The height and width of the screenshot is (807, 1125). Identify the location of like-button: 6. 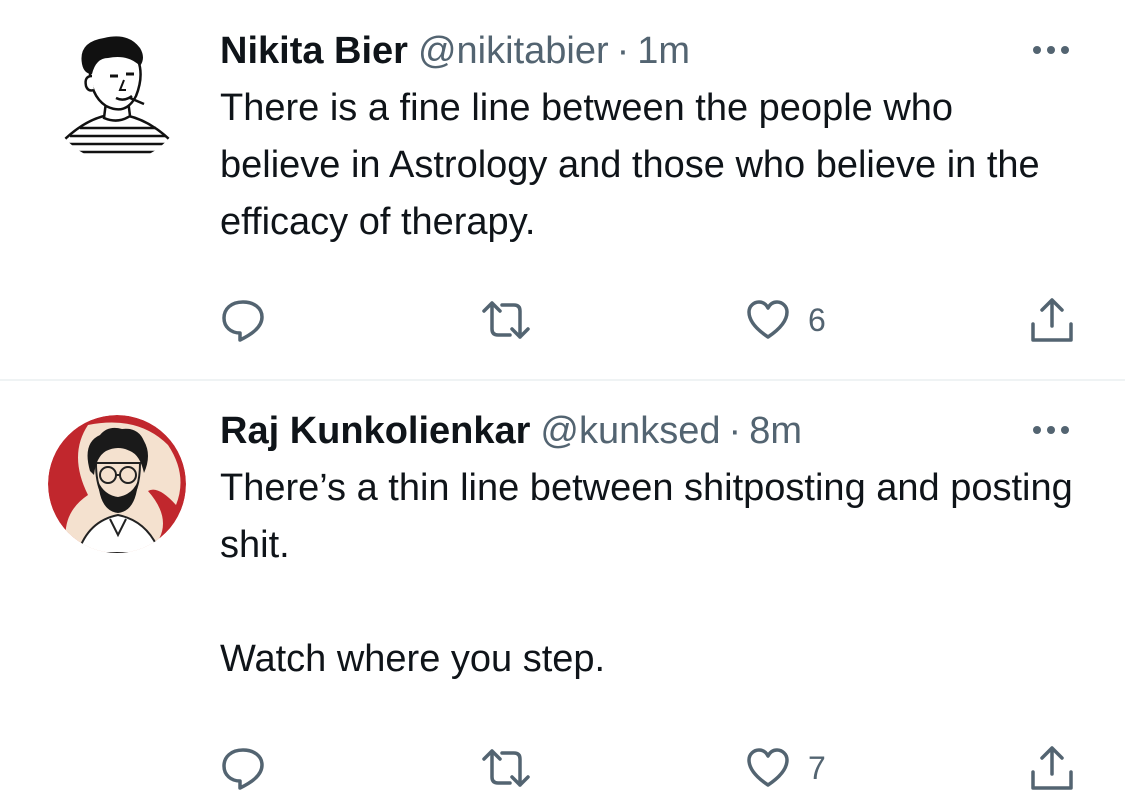
(786, 320).